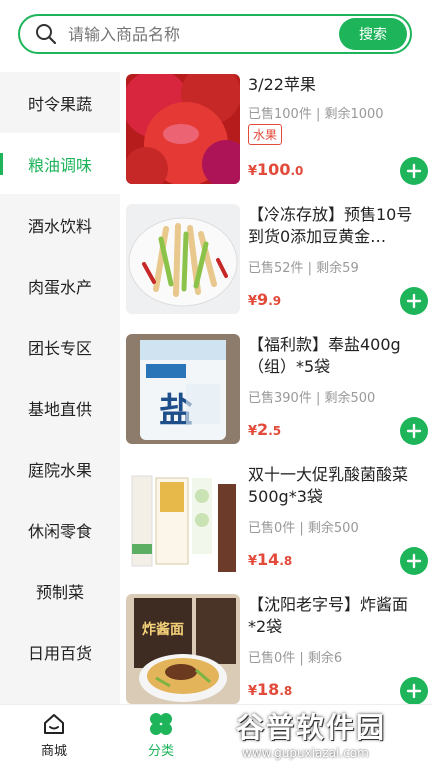 Image resolution: width=432 pixels, height=768 pixels. I want to click on search-icon, so click(46, 34).